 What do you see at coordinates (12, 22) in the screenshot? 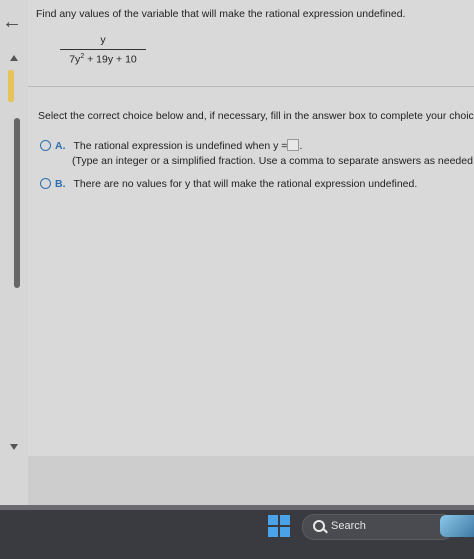
I see `back-arrow-icon: ←` at bounding box center [12, 22].